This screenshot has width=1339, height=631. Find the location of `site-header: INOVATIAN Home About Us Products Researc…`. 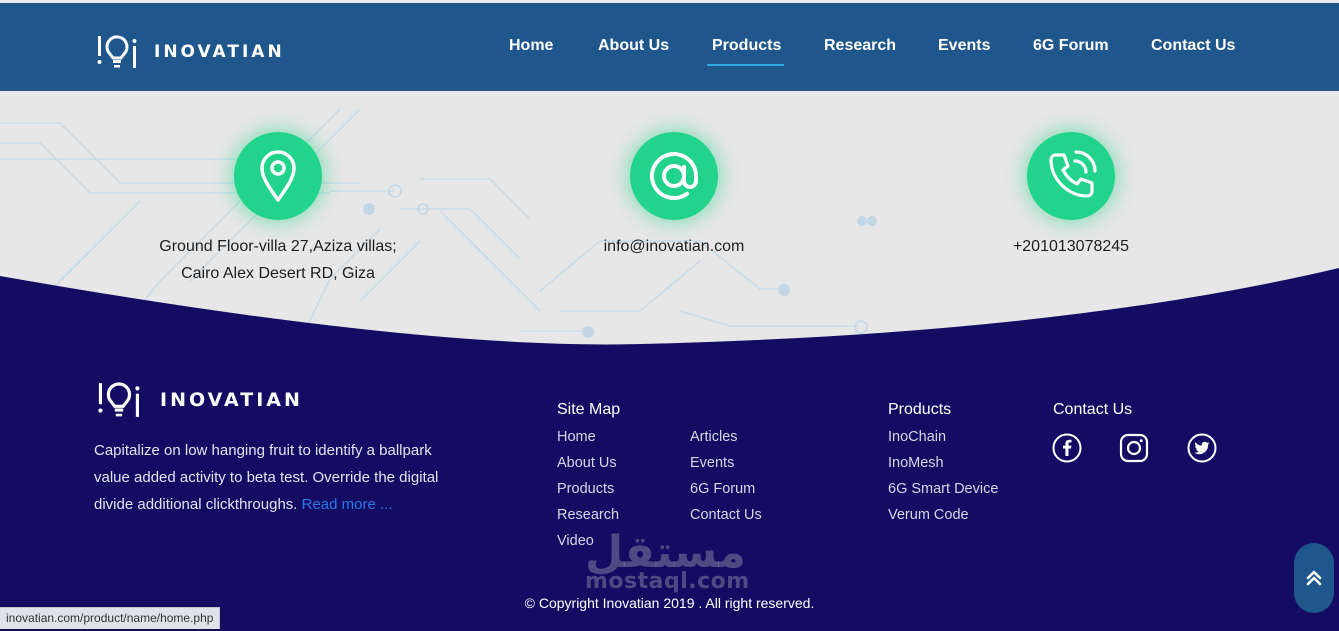

site-header: INOVATIAN Home About Us Products Researc… is located at coordinates (669, 47).